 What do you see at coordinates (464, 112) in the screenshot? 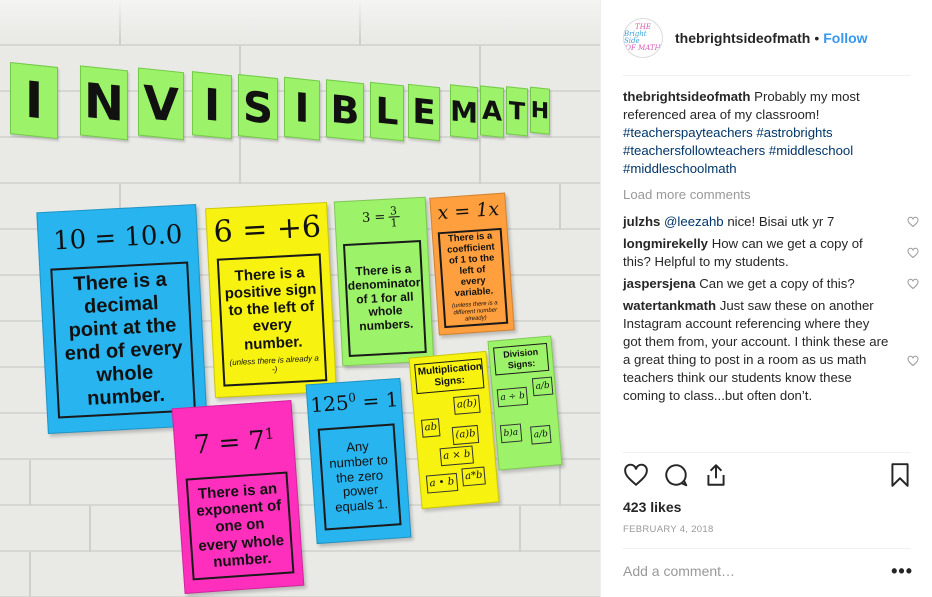
I see `banner-letter: M` at bounding box center [464, 112].